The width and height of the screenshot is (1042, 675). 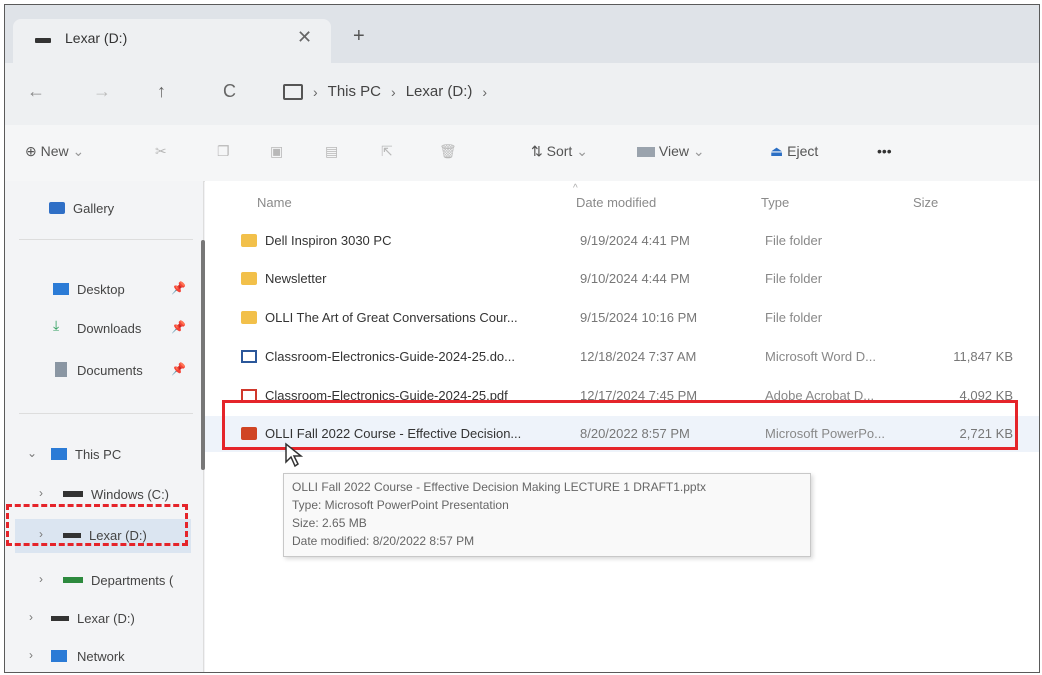 I want to click on nav-label: Lexar (D:), so click(x=106, y=618).